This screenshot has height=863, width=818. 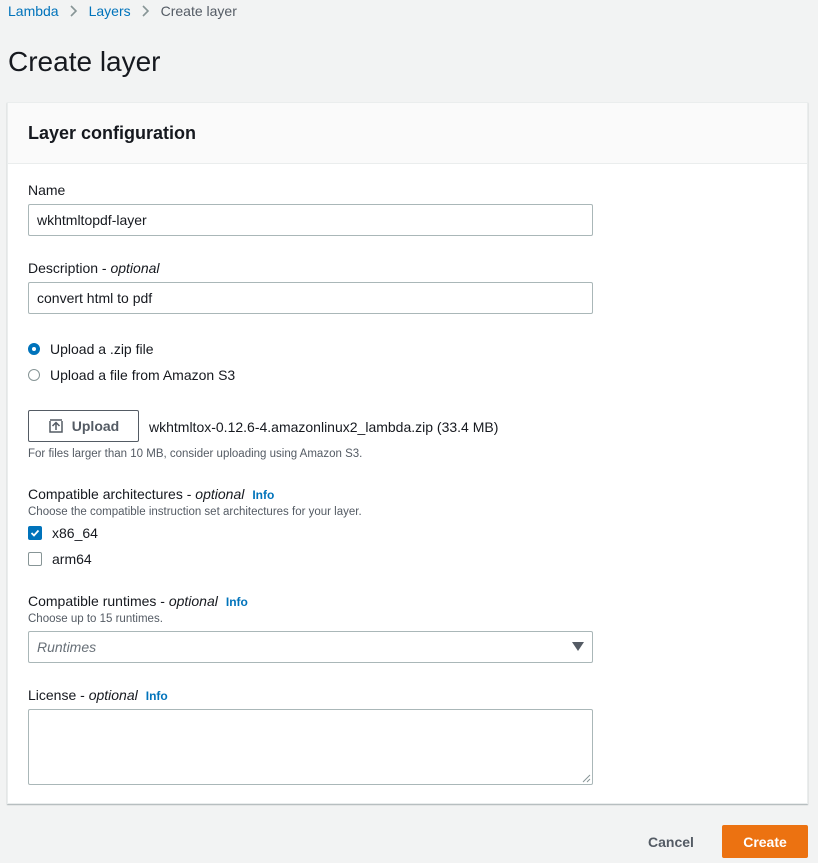 I want to click on upload-icon, so click(x=56, y=426).